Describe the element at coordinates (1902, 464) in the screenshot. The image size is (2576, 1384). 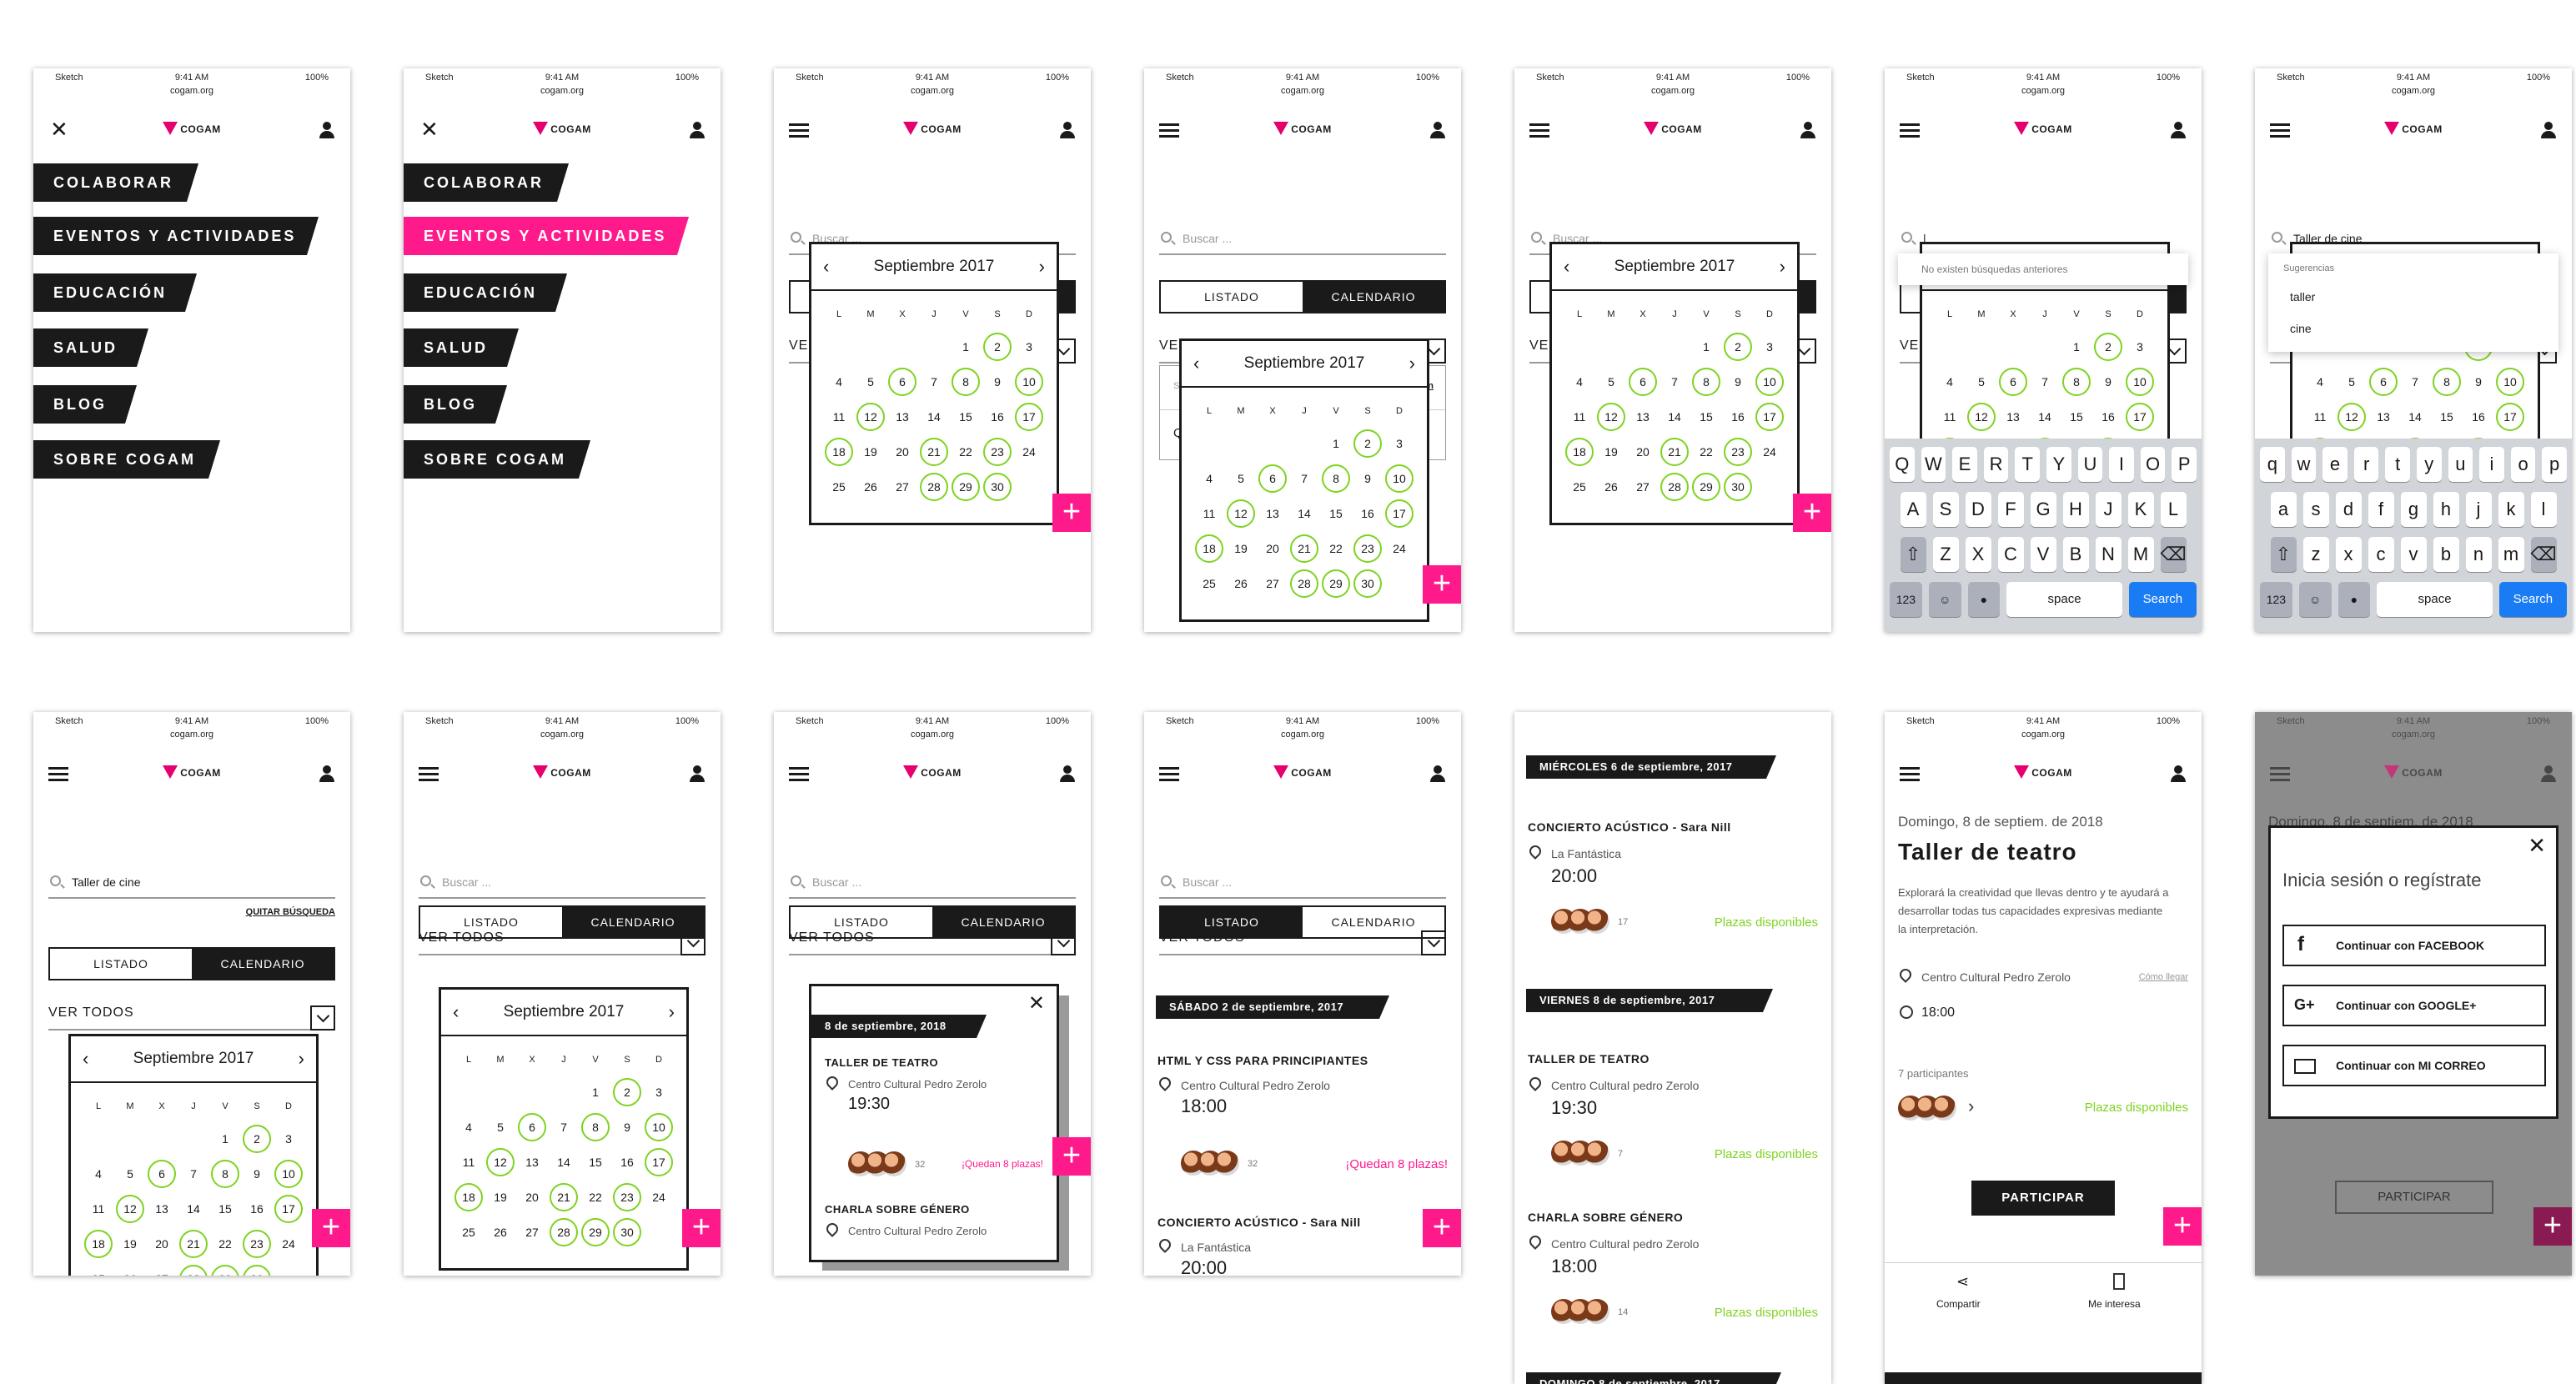
I see `key: Q` at that location.